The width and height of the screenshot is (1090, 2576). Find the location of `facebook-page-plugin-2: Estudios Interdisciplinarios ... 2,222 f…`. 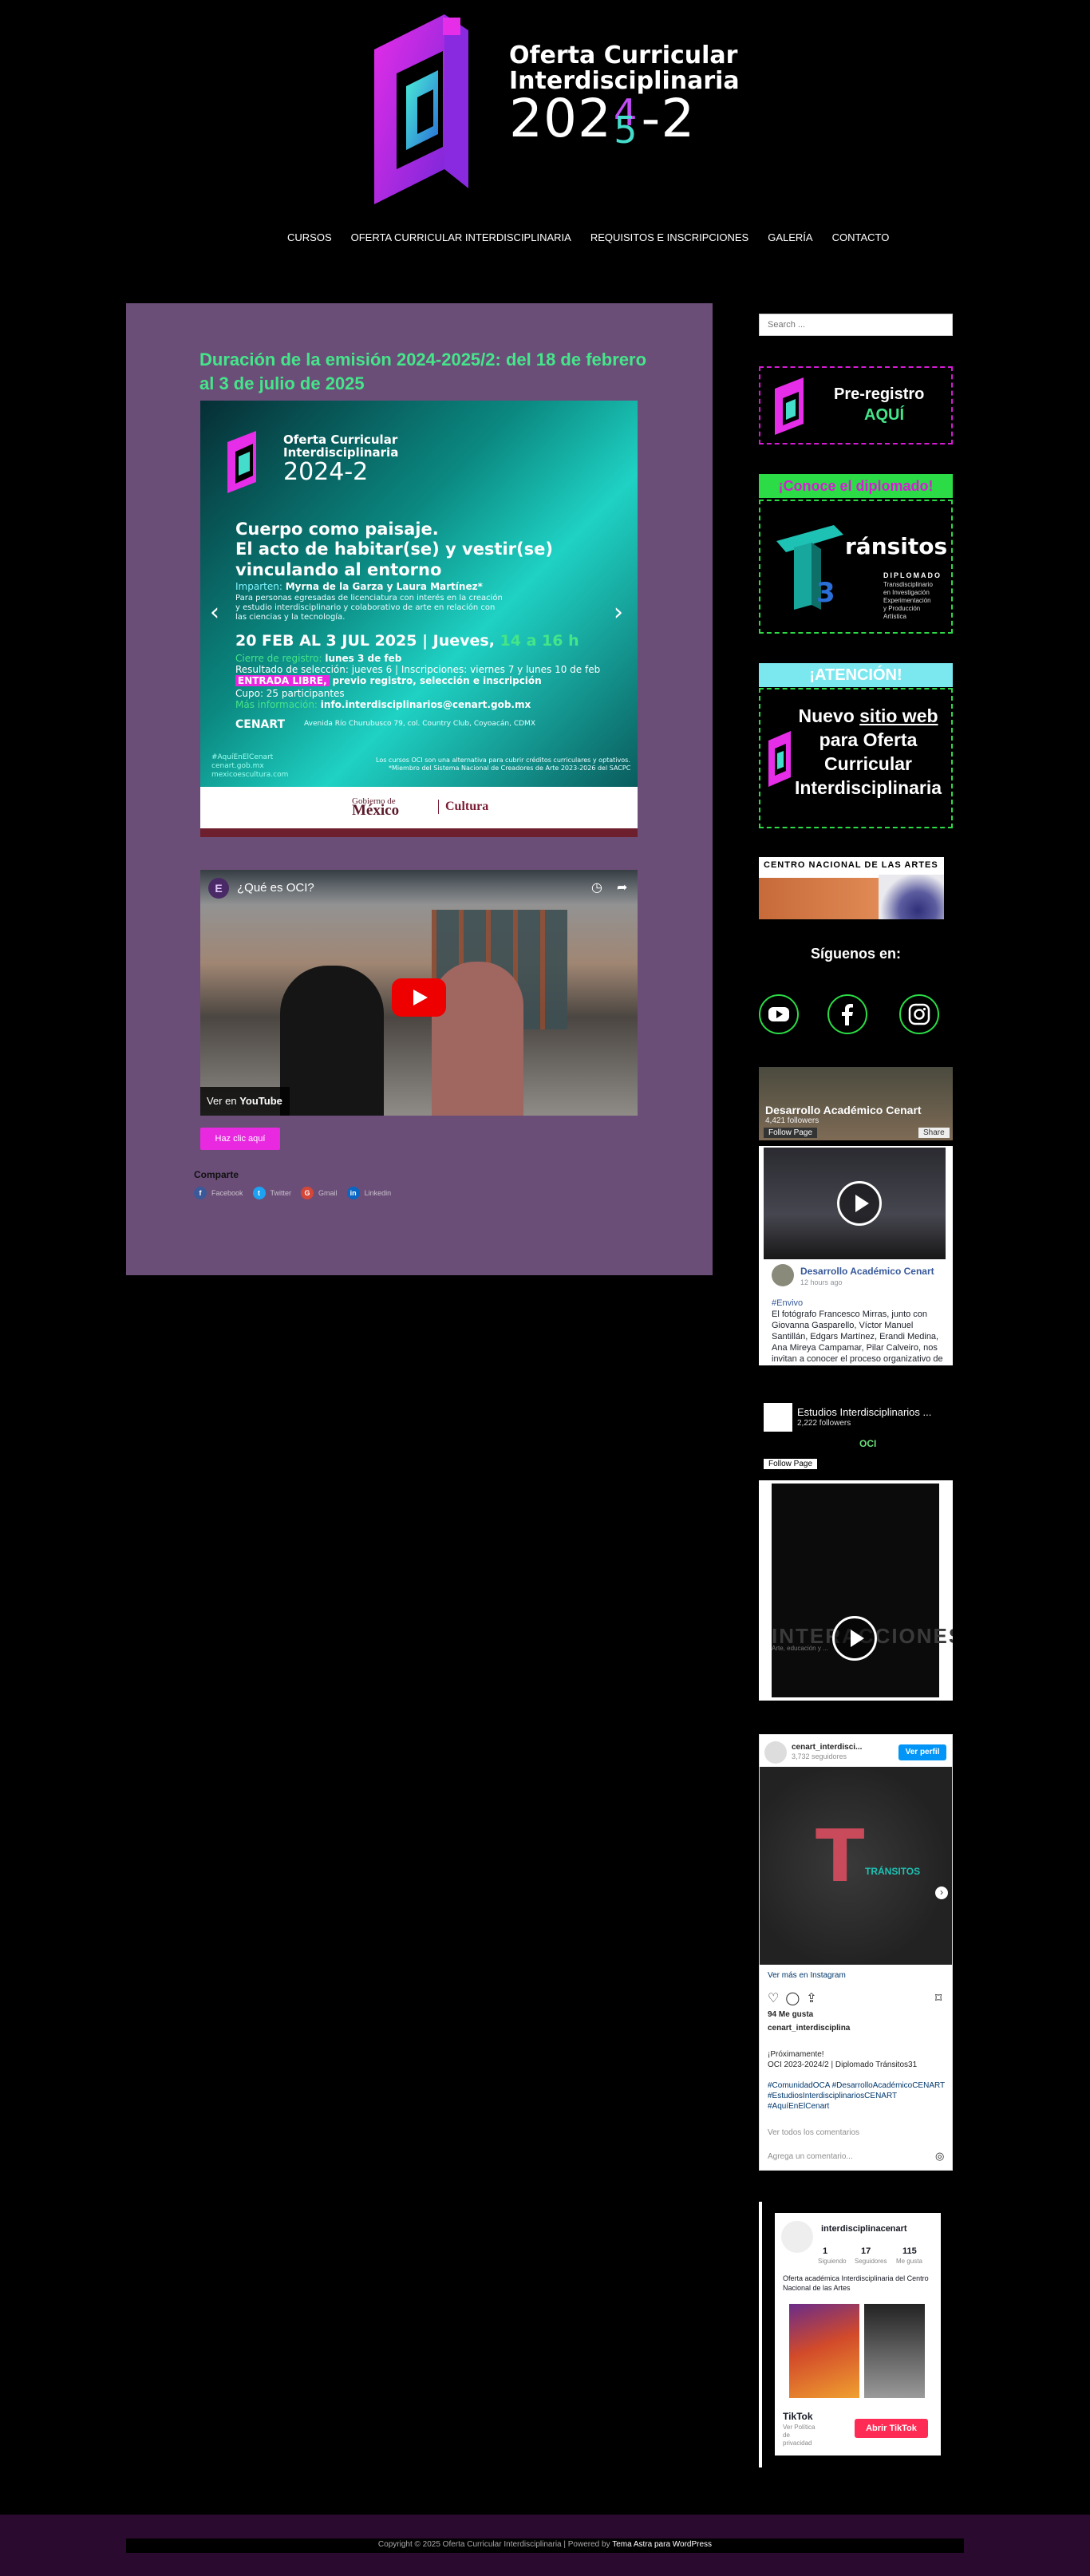

facebook-page-plugin-2: Estudios Interdisciplinarios ... 2,222 f… is located at coordinates (856, 1436).